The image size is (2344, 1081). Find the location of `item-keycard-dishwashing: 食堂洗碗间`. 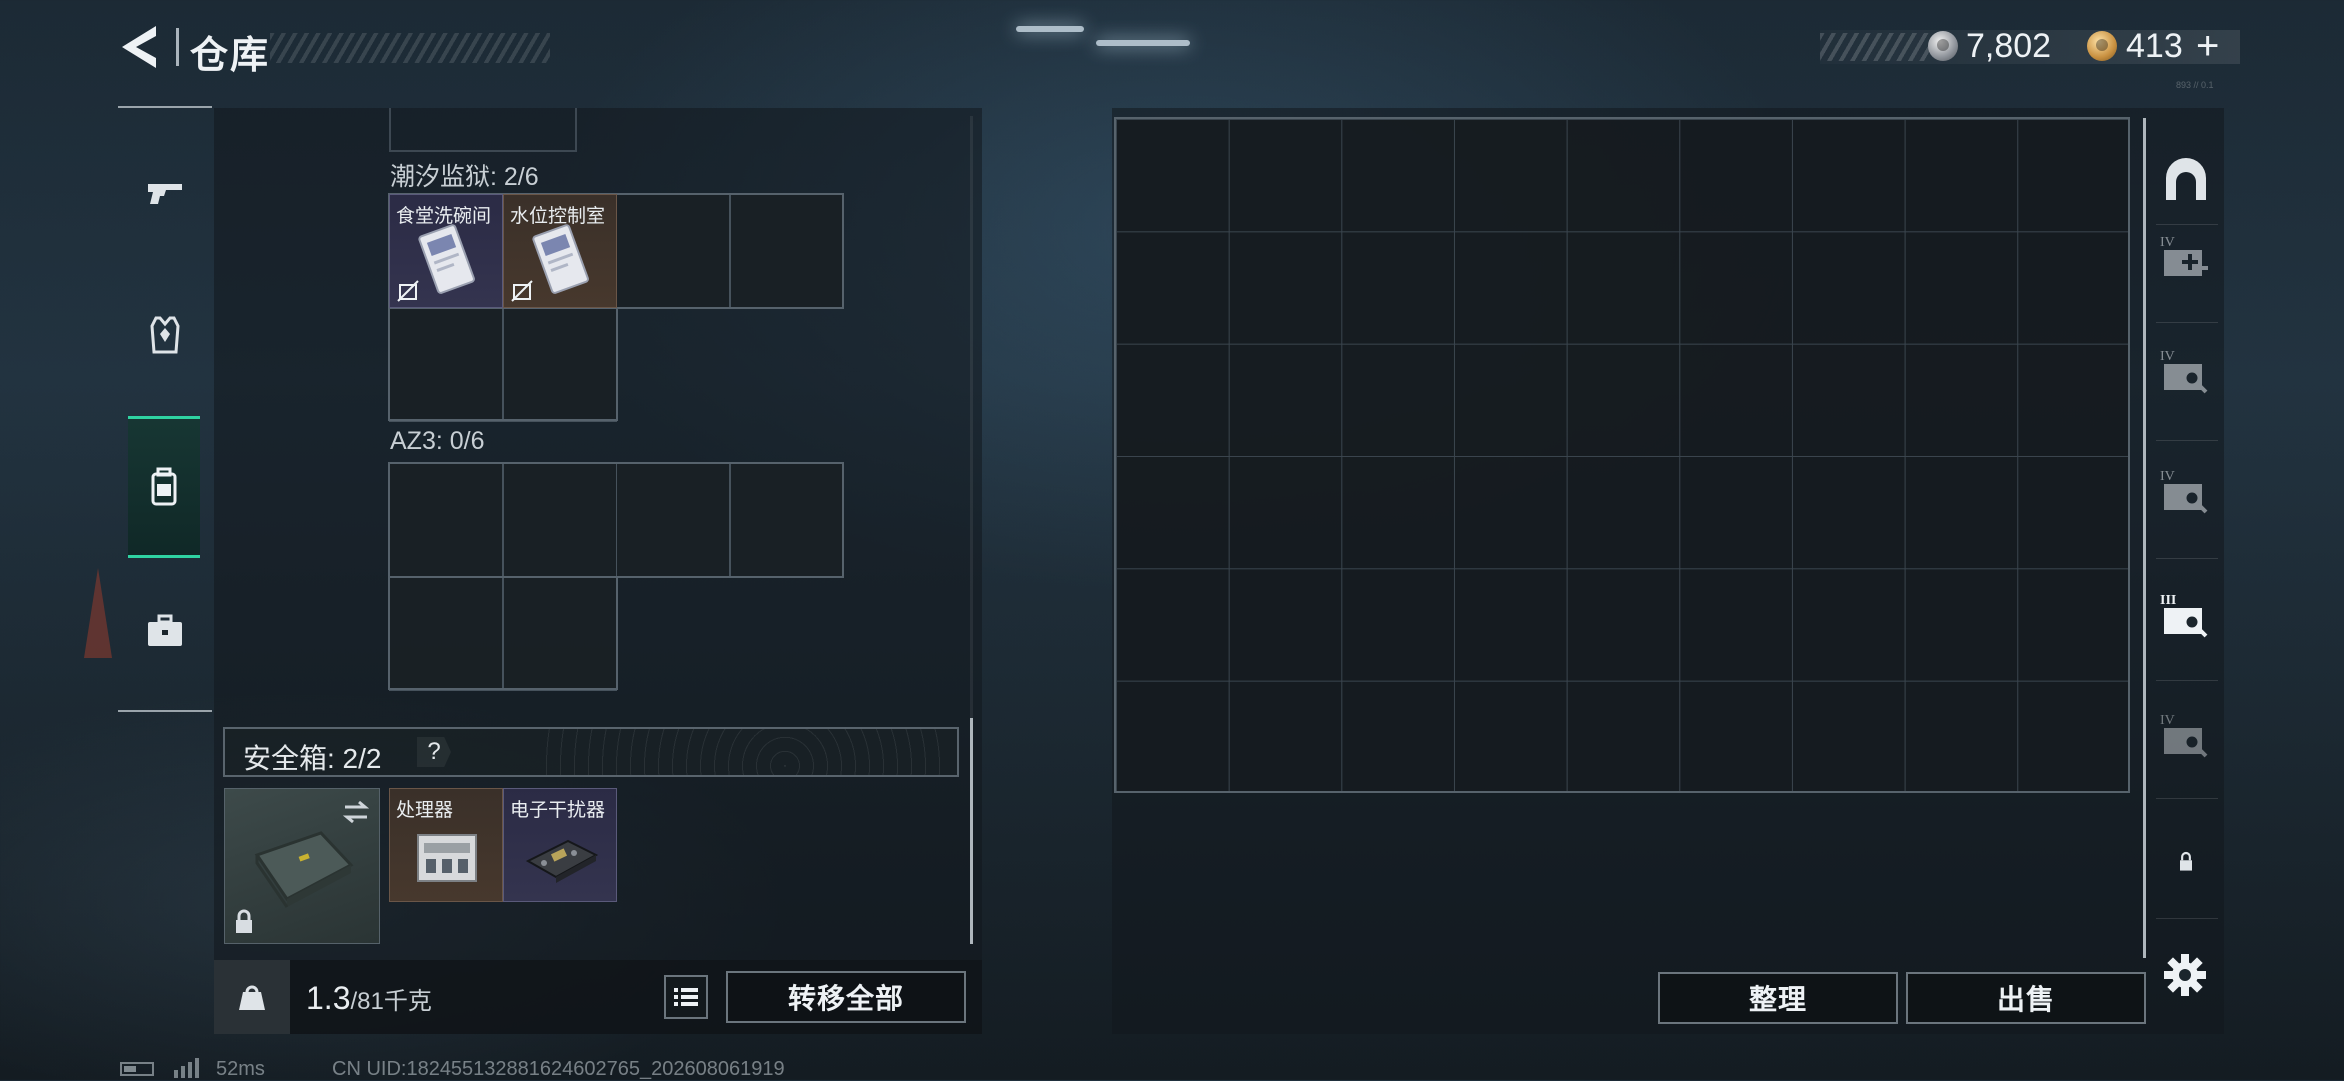

item-keycard-dishwashing: 食堂洗碗间 is located at coordinates (446, 251).